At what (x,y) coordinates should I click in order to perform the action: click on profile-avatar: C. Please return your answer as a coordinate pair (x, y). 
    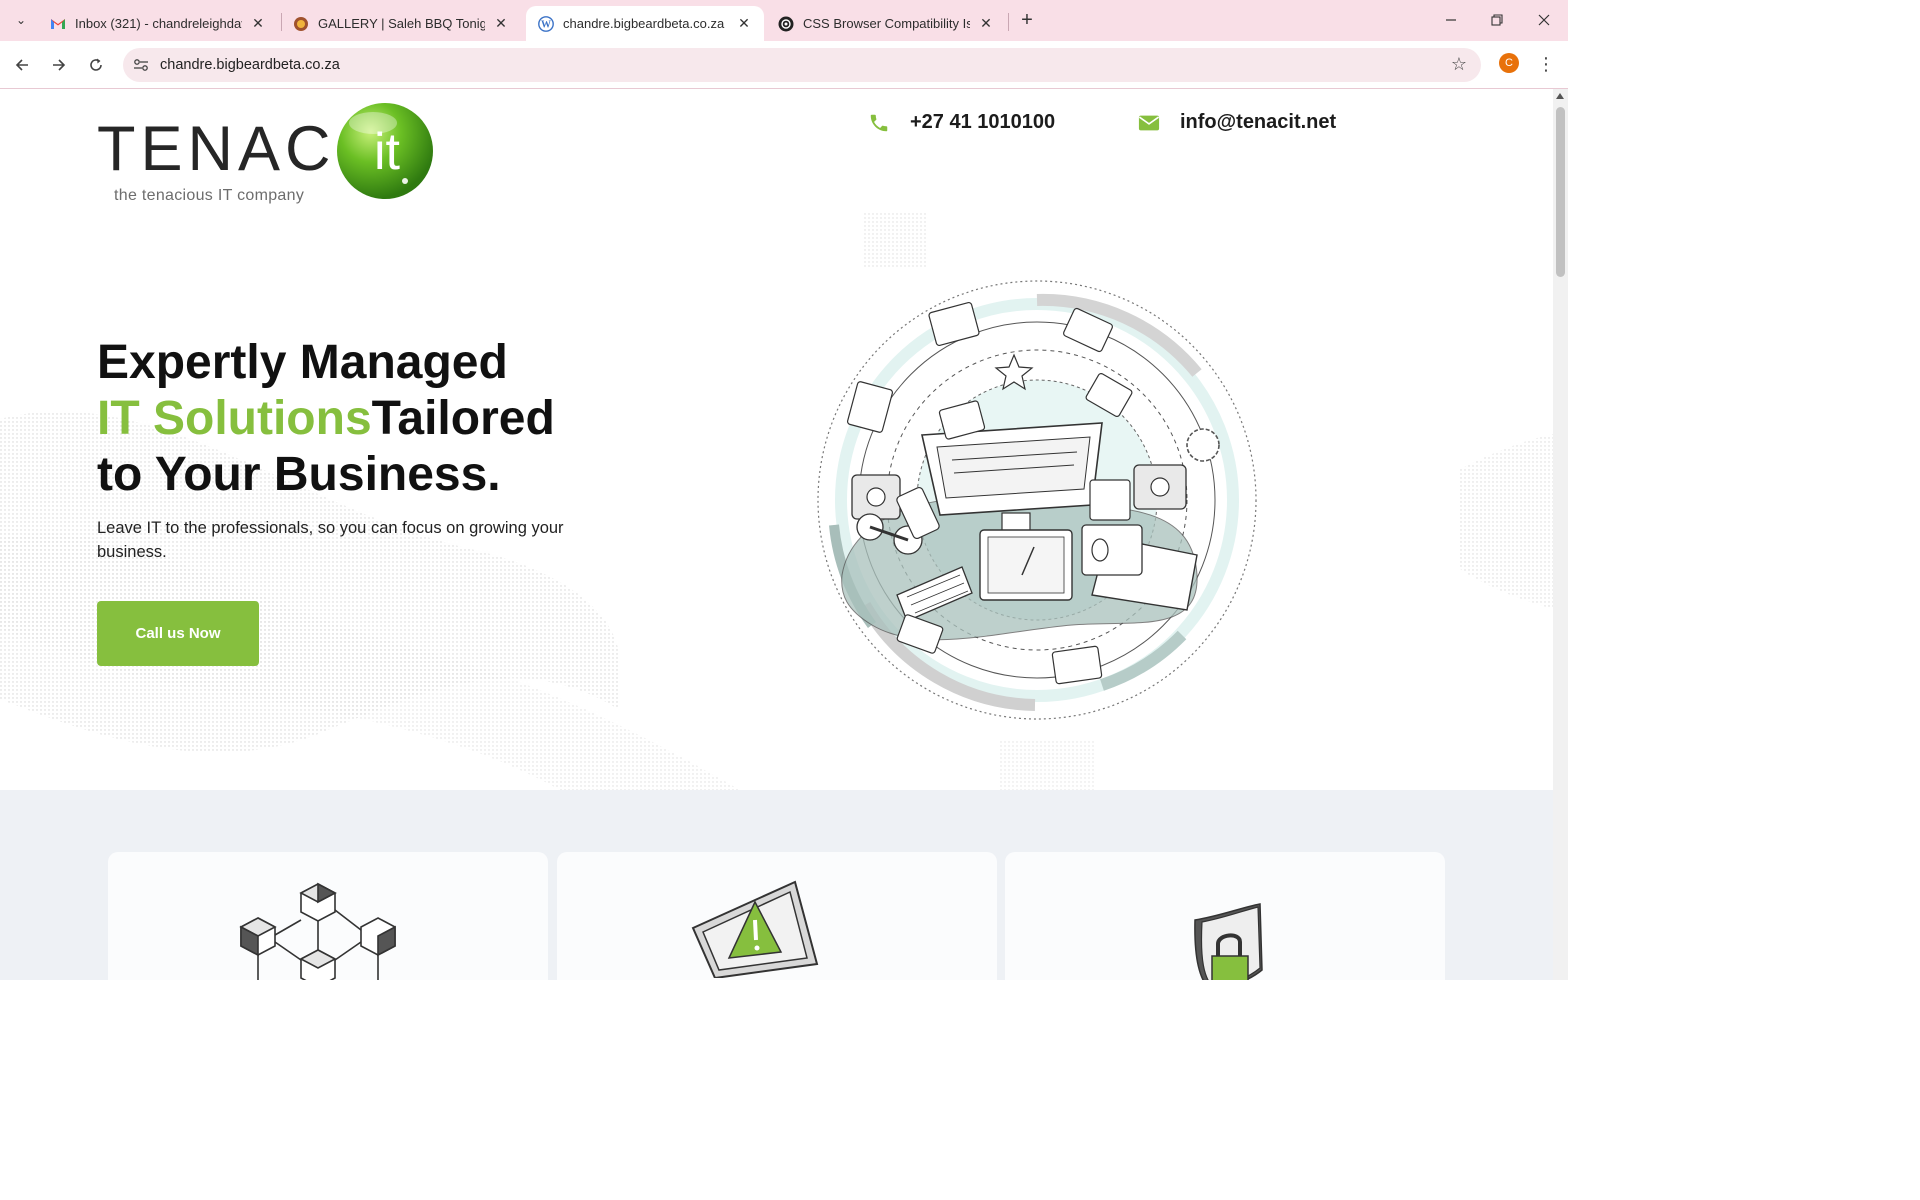
    Looking at the image, I should click on (1509, 63).